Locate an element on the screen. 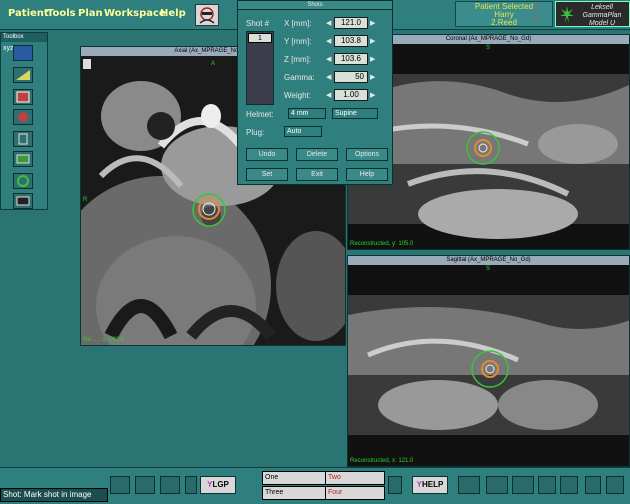 Image resolution: width=630 pixels, height=504 pixels. printer-icon is located at coordinates (469, 485).